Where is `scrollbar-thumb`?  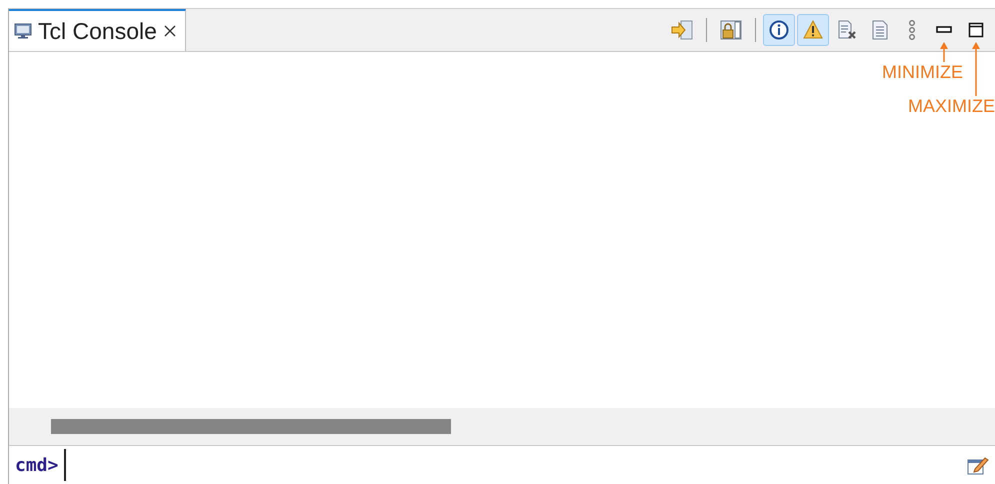
scrollbar-thumb is located at coordinates (251, 426).